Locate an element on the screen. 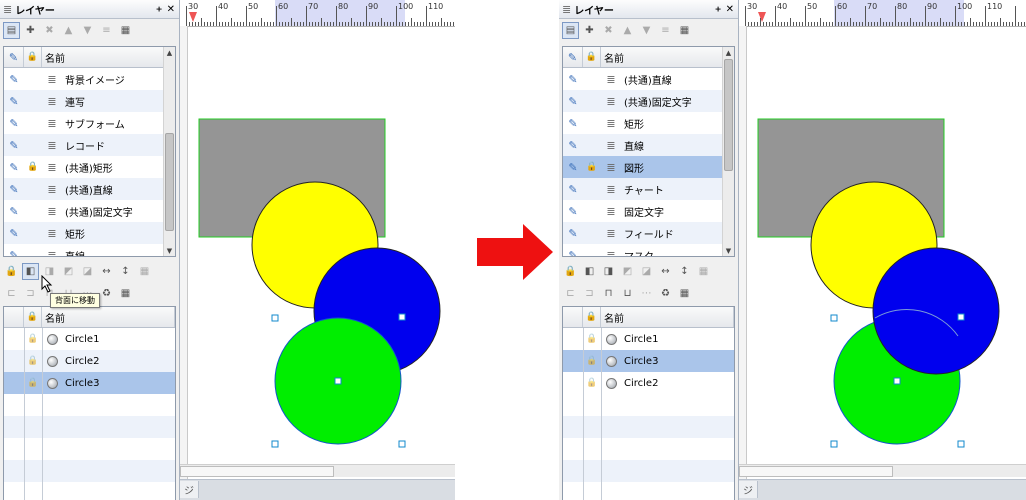  layer-row: ✎ 🔒 ≣ 図形 is located at coordinates (648, 167).